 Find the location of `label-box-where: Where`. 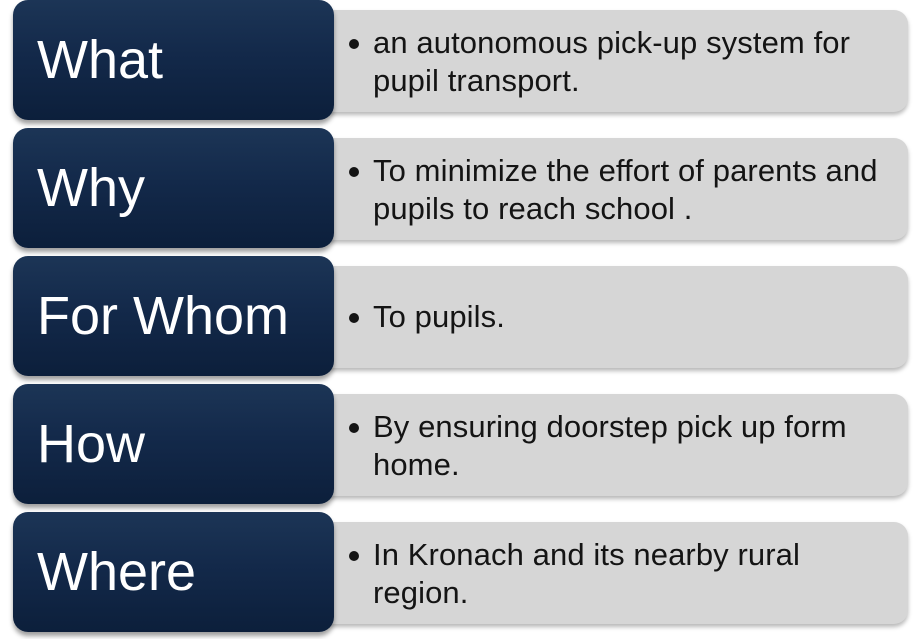

label-box-where: Where is located at coordinates (173, 572).